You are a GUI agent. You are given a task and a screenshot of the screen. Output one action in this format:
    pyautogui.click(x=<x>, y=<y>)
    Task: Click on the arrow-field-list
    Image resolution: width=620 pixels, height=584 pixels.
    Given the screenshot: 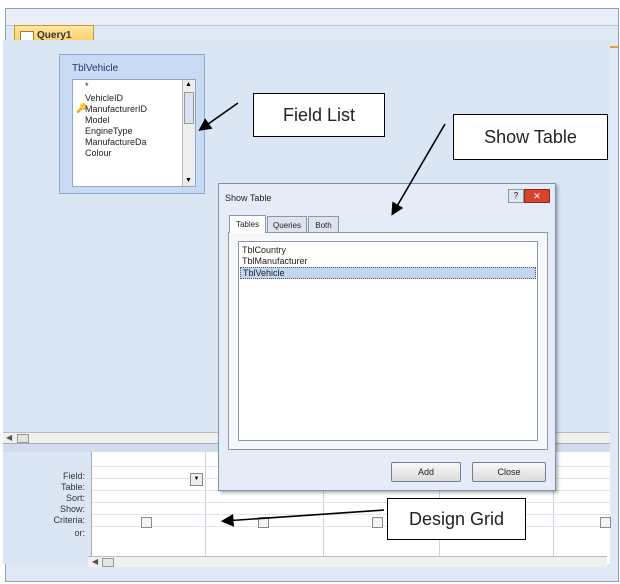 What is the action you would take?
    pyautogui.click(x=218, y=116)
    